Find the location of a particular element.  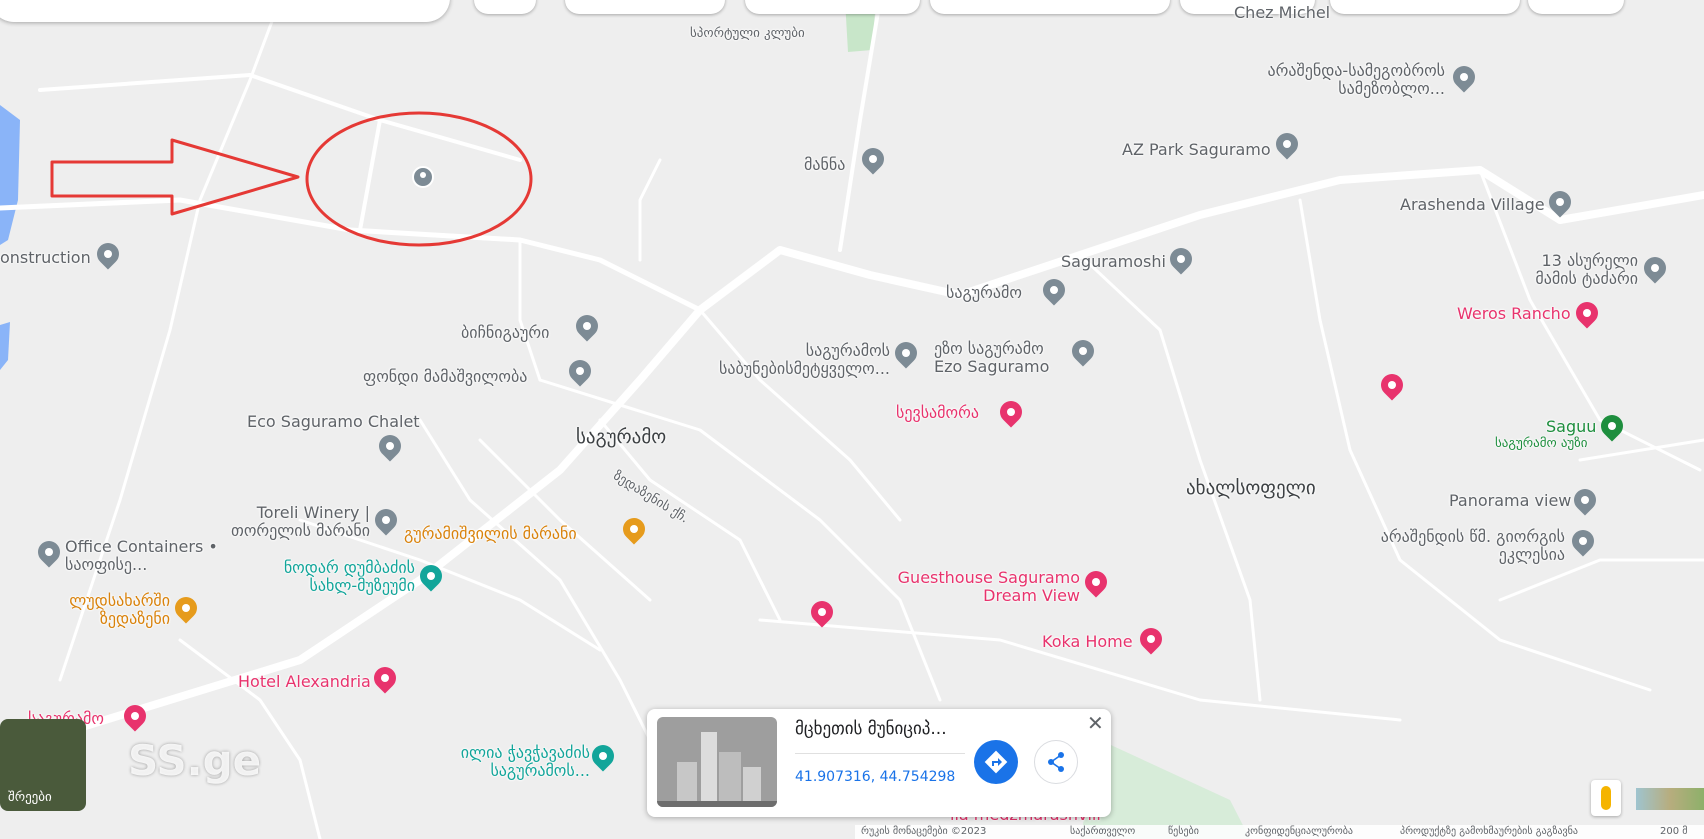

map-data-credit: რუკის მონაცემები ©2023 is located at coordinates (924, 831).